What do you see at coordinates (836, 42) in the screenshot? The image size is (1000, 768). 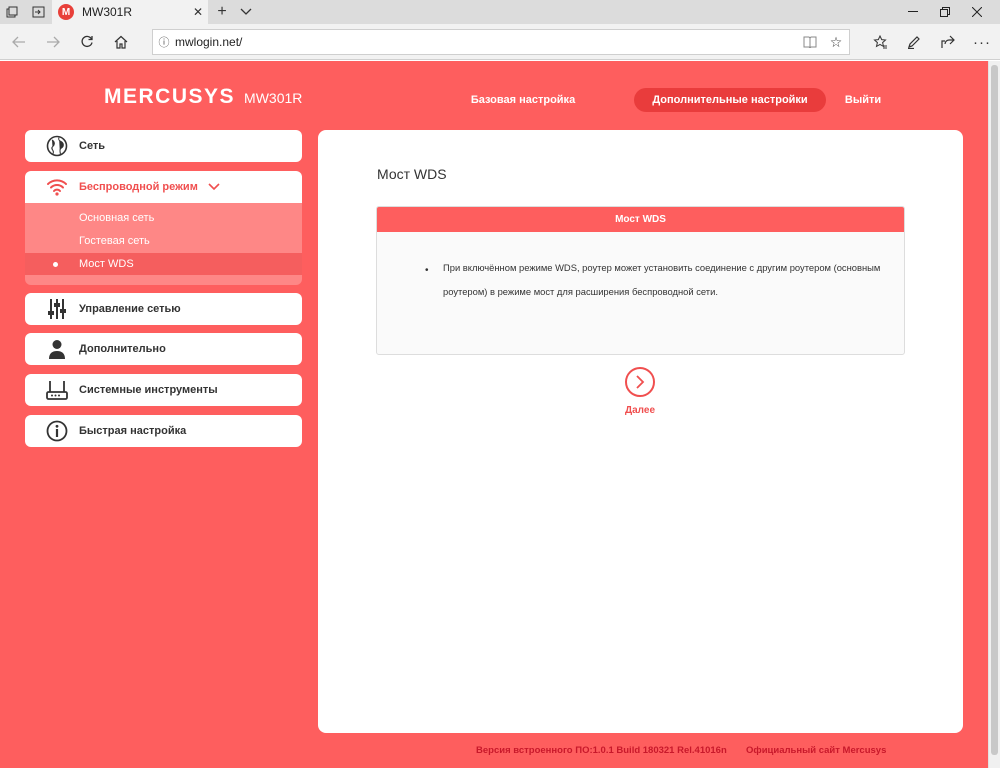 I see `favorite-star-icon: ☆` at bounding box center [836, 42].